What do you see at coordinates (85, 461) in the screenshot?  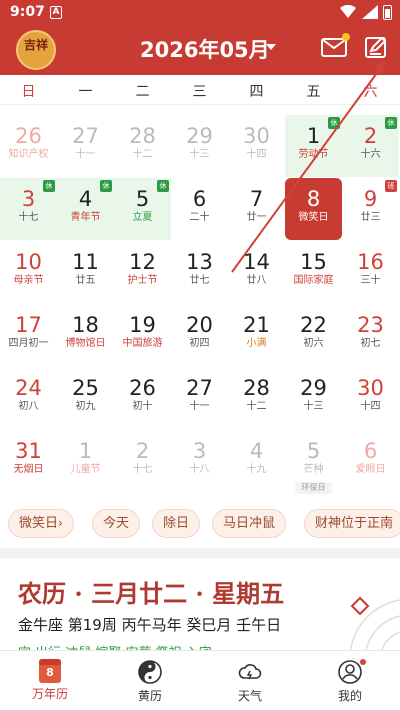 I see `calendar-day: 1 儿童节` at bounding box center [85, 461].